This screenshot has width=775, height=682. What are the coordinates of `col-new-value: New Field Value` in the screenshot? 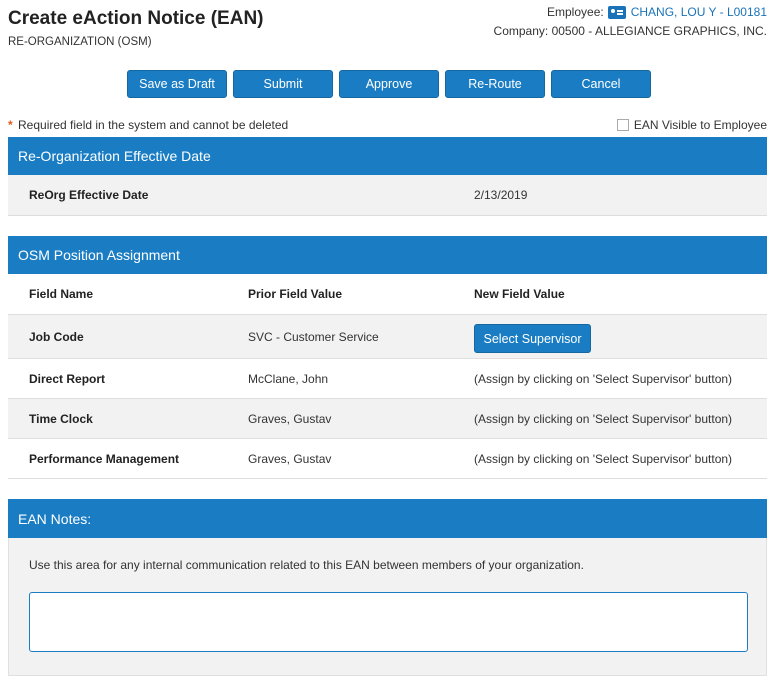 It's located at (519, 294).